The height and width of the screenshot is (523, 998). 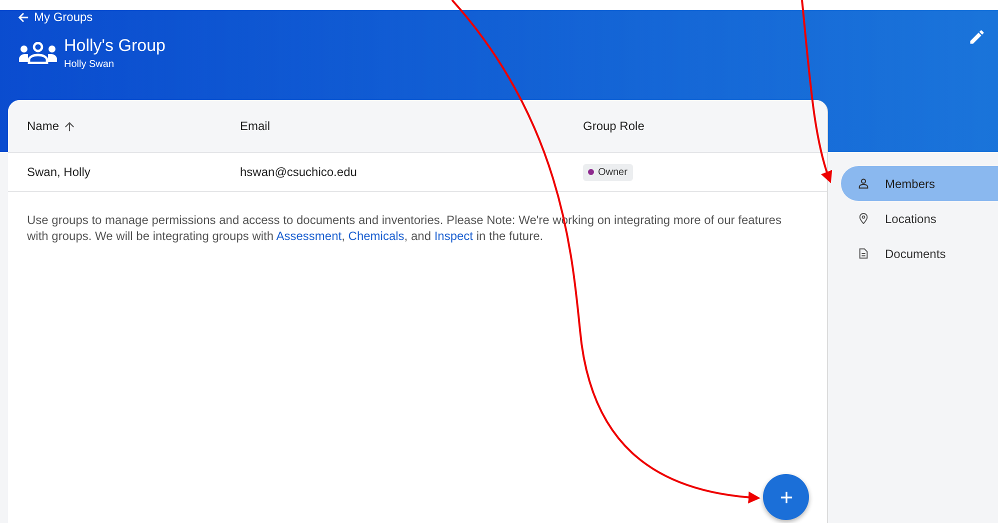 What do you see at coordinates (977, 37) in the screenshot?
I see `edit-icon` at bounding box center [977, 37].